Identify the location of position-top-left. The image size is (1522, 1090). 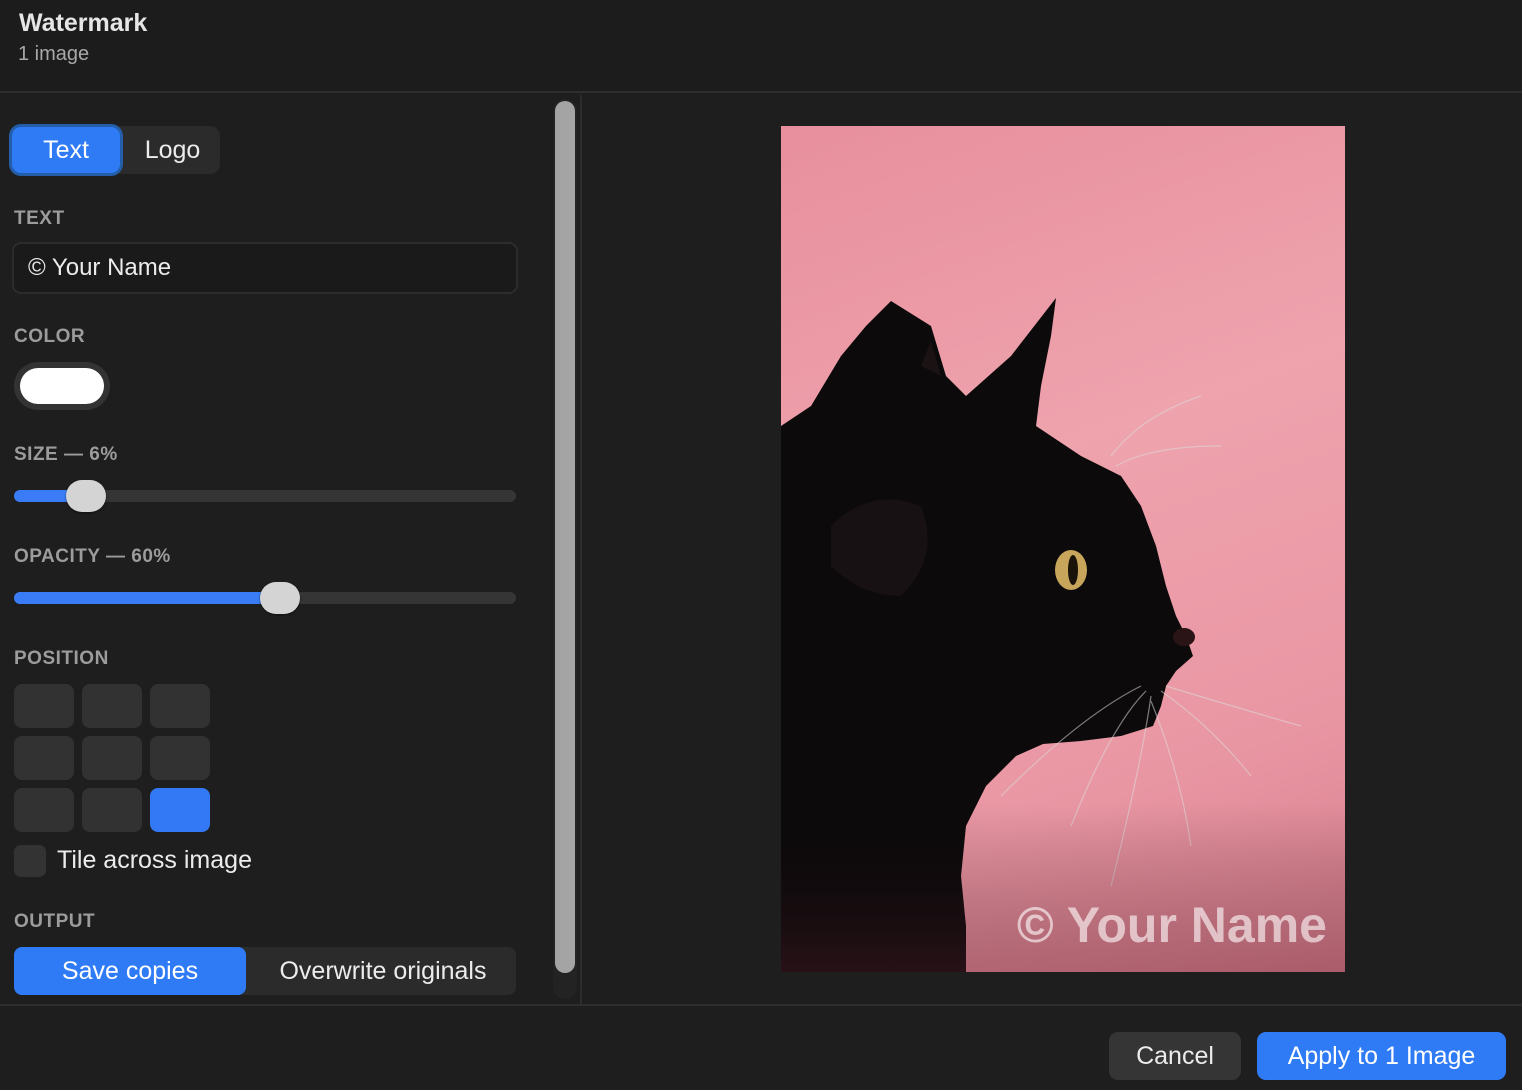
(44, 706).